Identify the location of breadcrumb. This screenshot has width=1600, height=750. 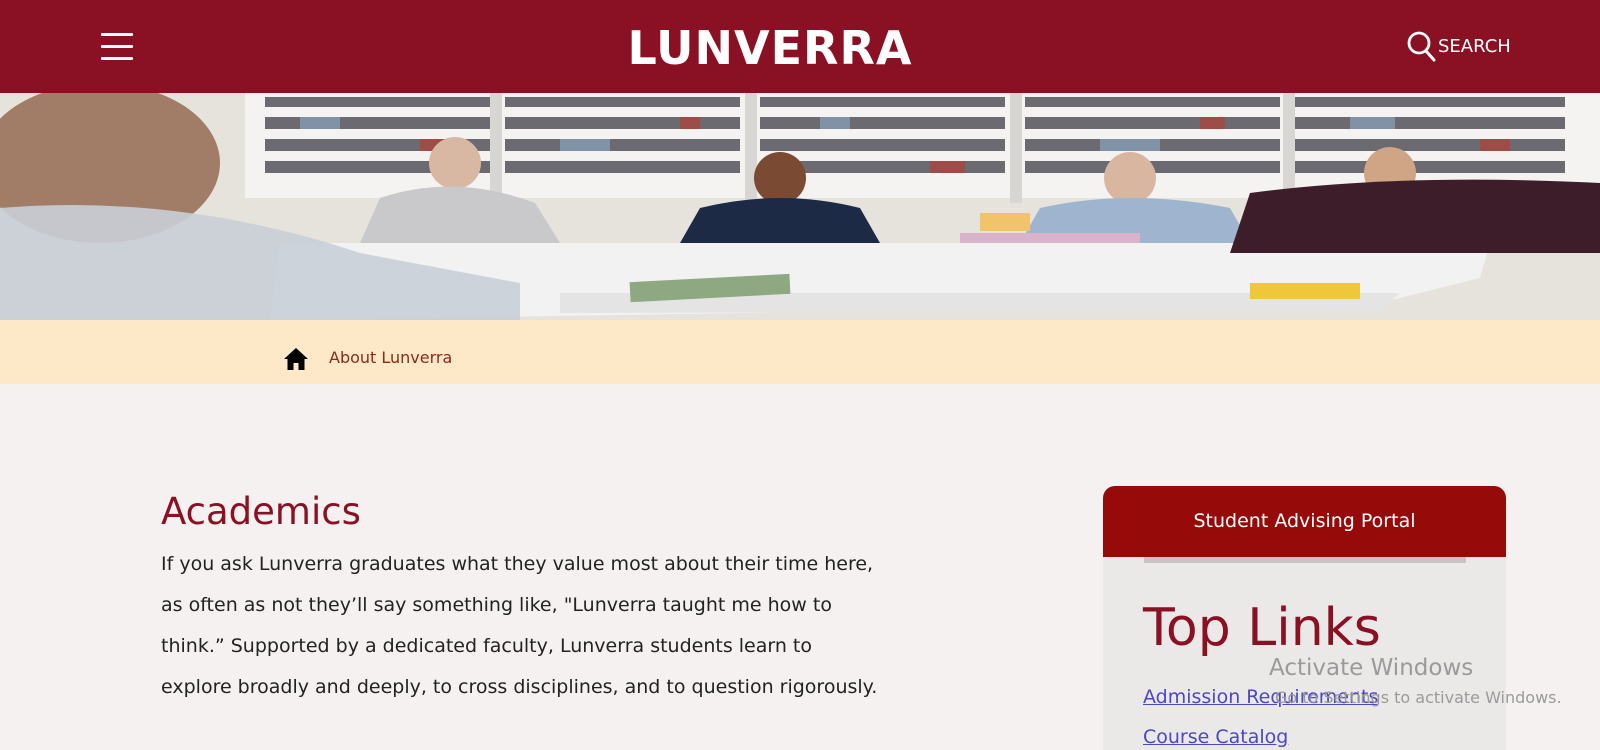
(800, 352).